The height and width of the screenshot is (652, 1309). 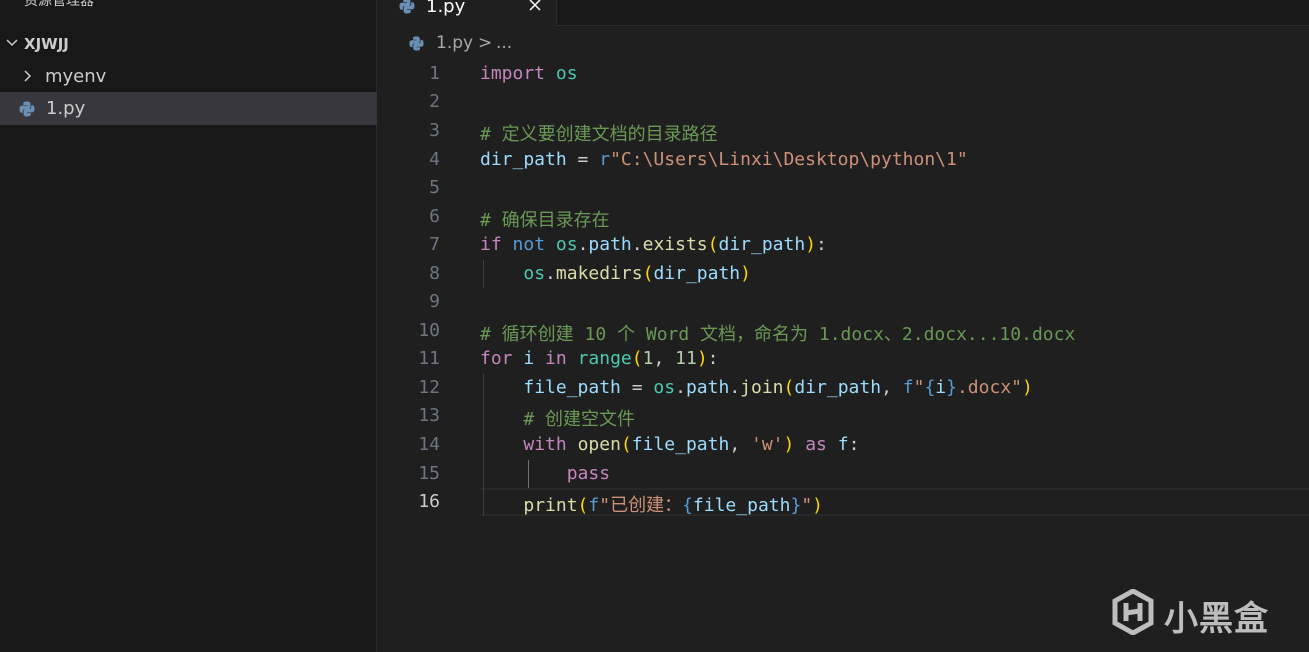 I want to click on explorer-title: 资源管理器, so click(x=59, y=4).